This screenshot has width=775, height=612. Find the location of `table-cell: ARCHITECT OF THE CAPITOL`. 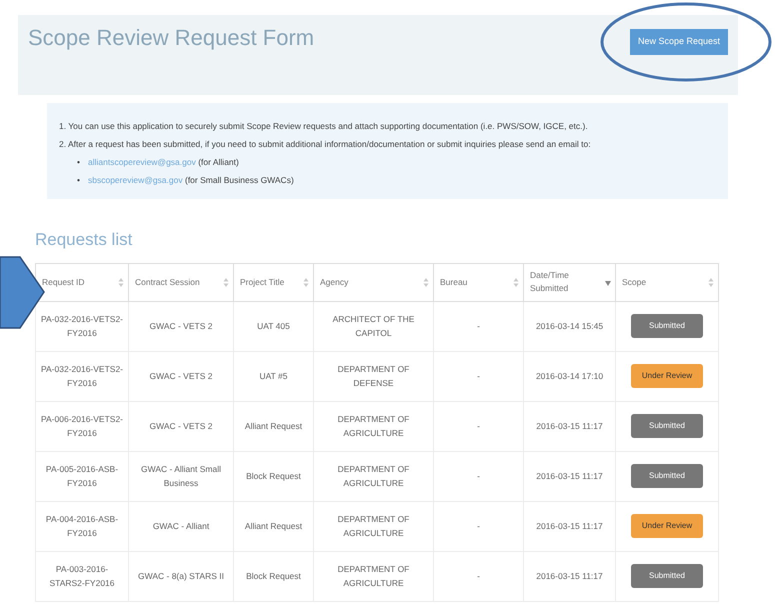

table-cell: ARCHITECT OF THE CAPITOL is located at coordinates (374, 326).